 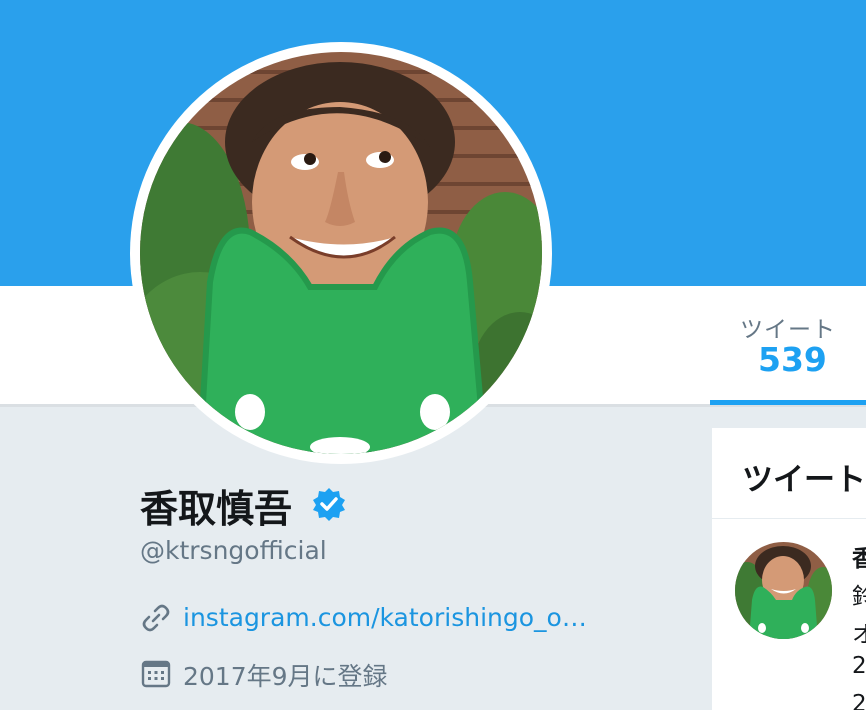 I want to click on tweet-author: 香, so click(x=859, y=559).